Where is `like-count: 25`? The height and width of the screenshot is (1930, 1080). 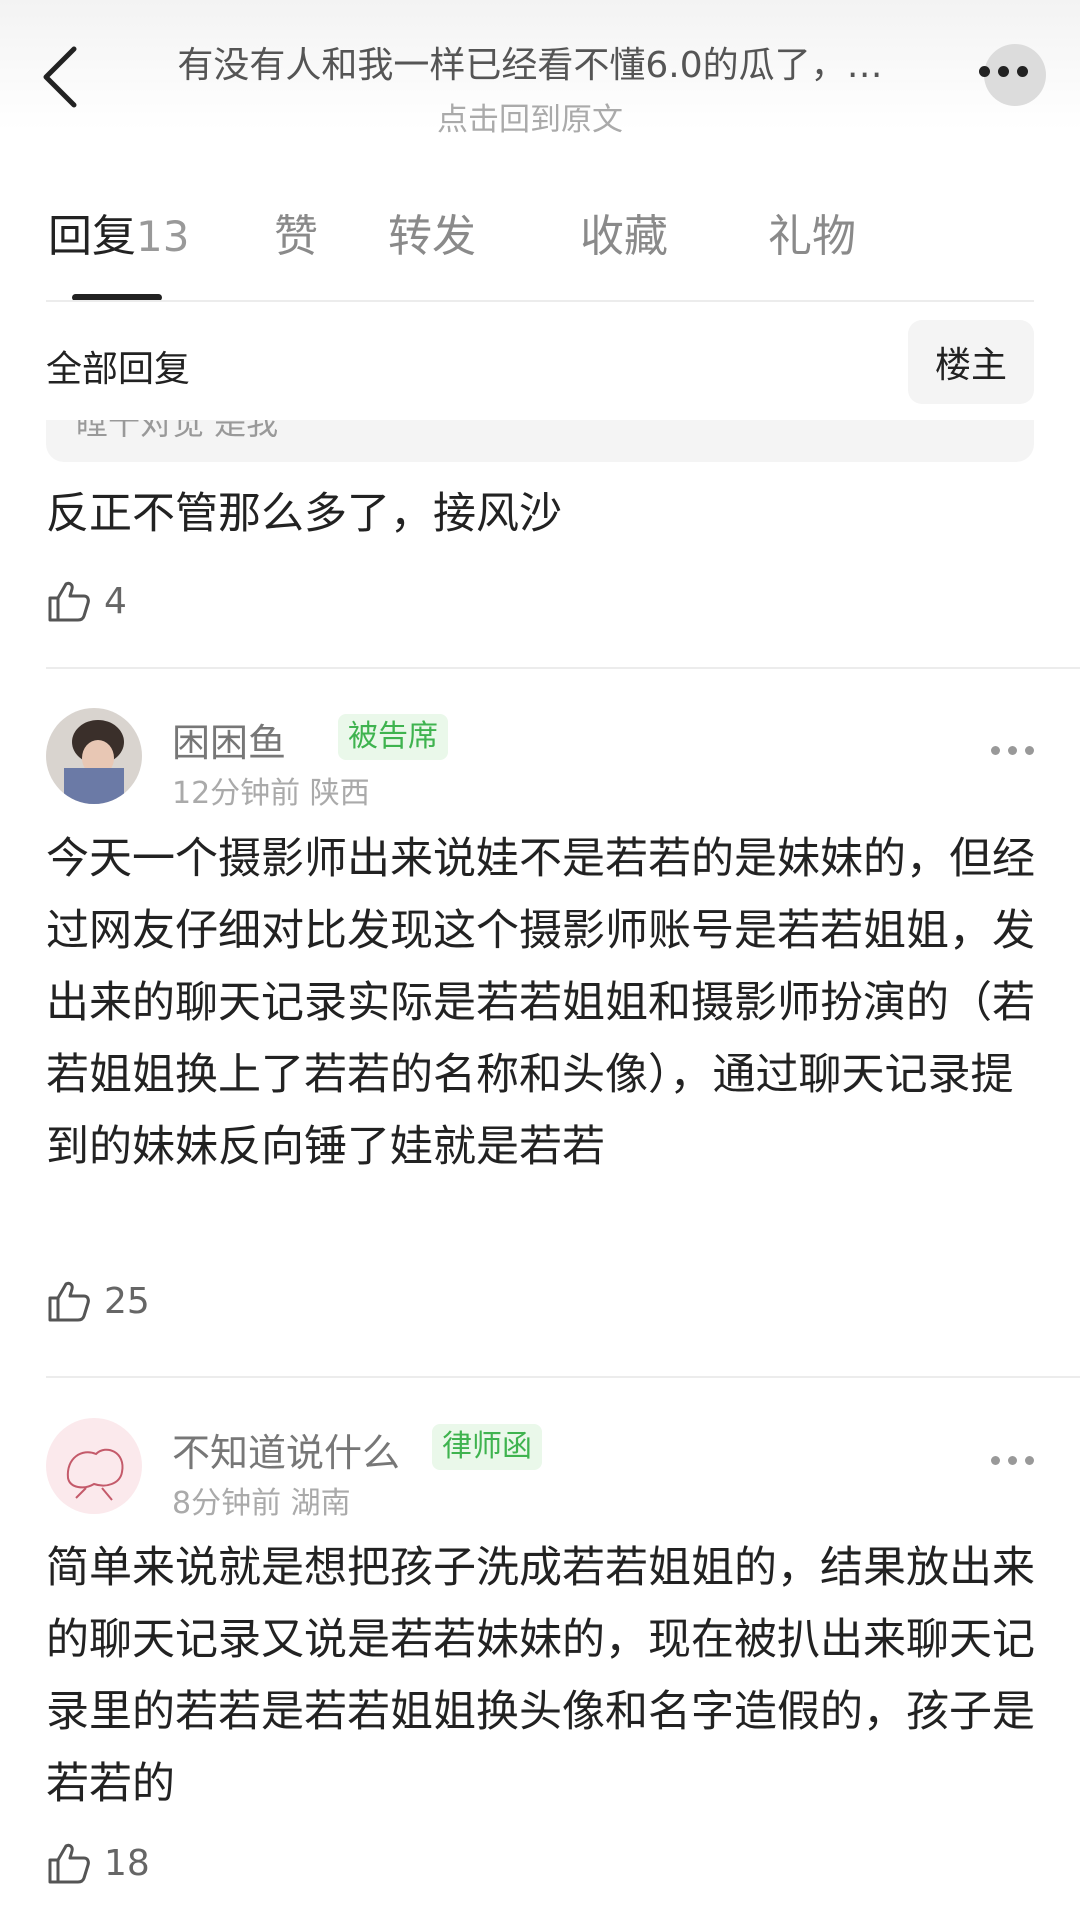
like-count: 25 is located at coordinates (127, 1301).